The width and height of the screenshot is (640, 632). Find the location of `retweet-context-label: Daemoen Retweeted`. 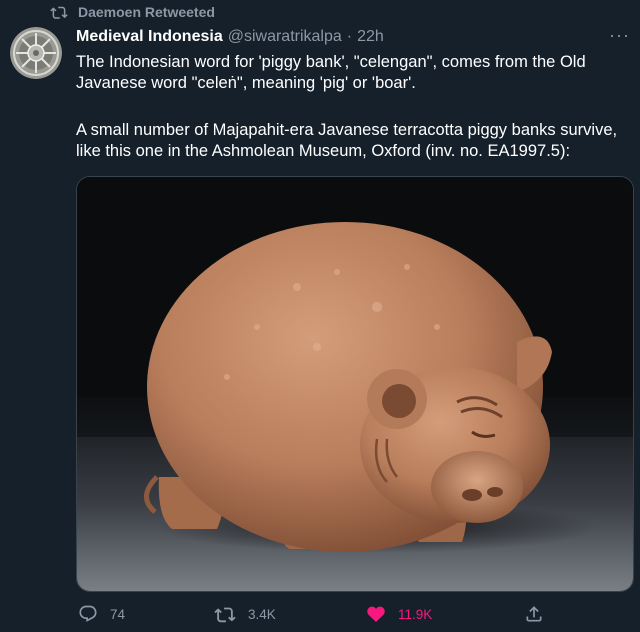

retweet-context-label: Daemoen Retweeted is located at coordinates (146, 12).